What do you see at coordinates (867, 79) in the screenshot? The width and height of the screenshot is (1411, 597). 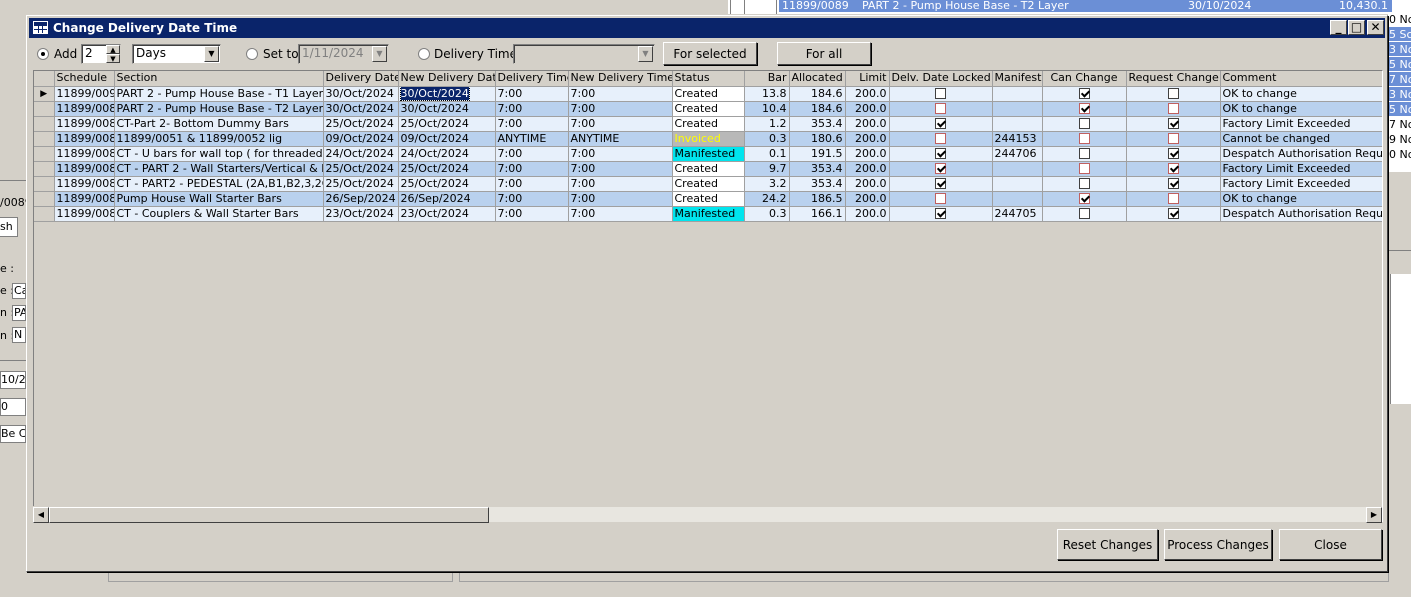 I see `column-header: Limit` at bounding box center [867, 79].